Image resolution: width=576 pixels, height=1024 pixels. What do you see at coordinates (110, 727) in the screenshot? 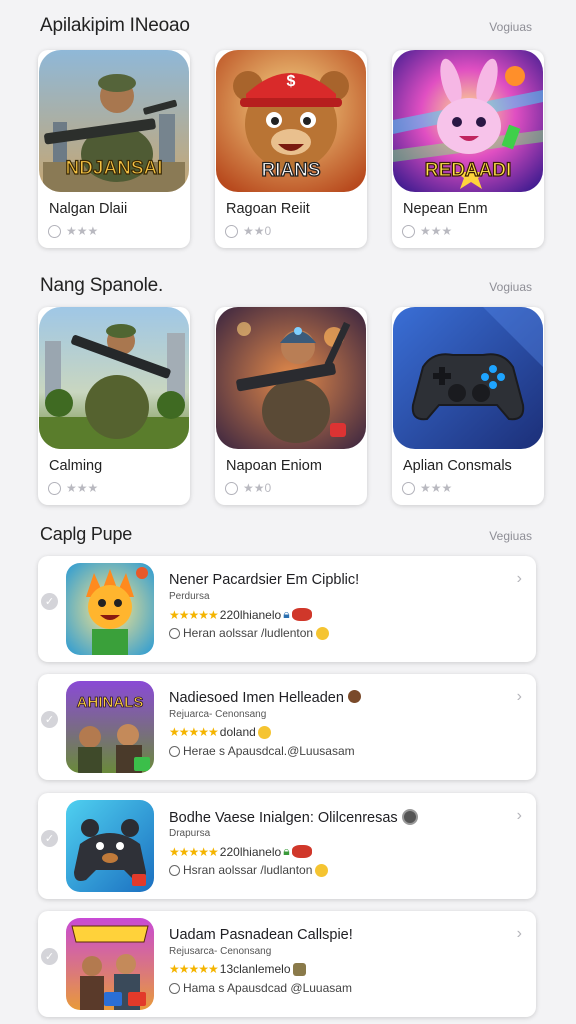
I see `app-icon-animals-squad: AHINALS` at bounding box center [110, 727].